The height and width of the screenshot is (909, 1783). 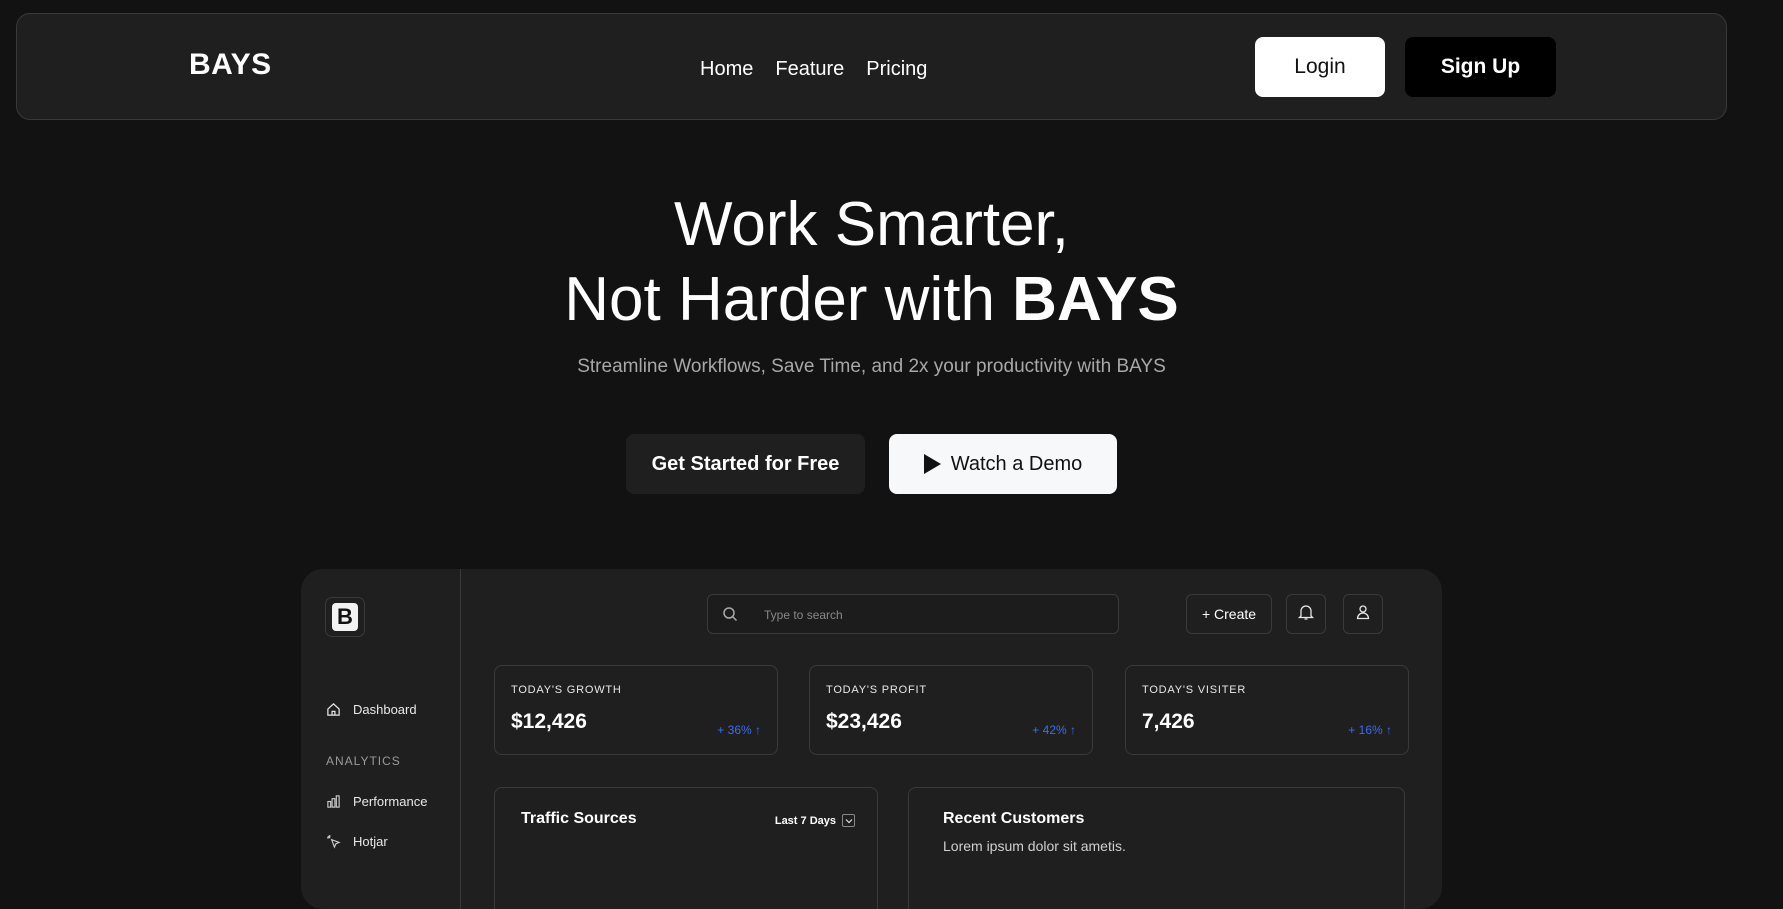 I want to click on signup-button: Sign Up, so click(x=1480, y=67).